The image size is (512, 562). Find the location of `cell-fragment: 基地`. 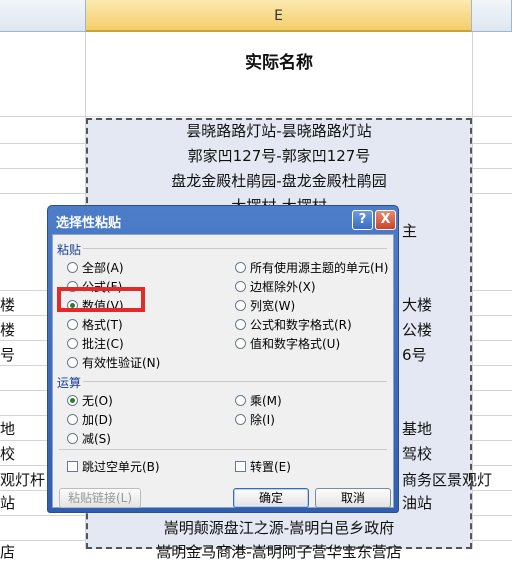

cell-fragment: 基地 is located at coordinates (417, 429).